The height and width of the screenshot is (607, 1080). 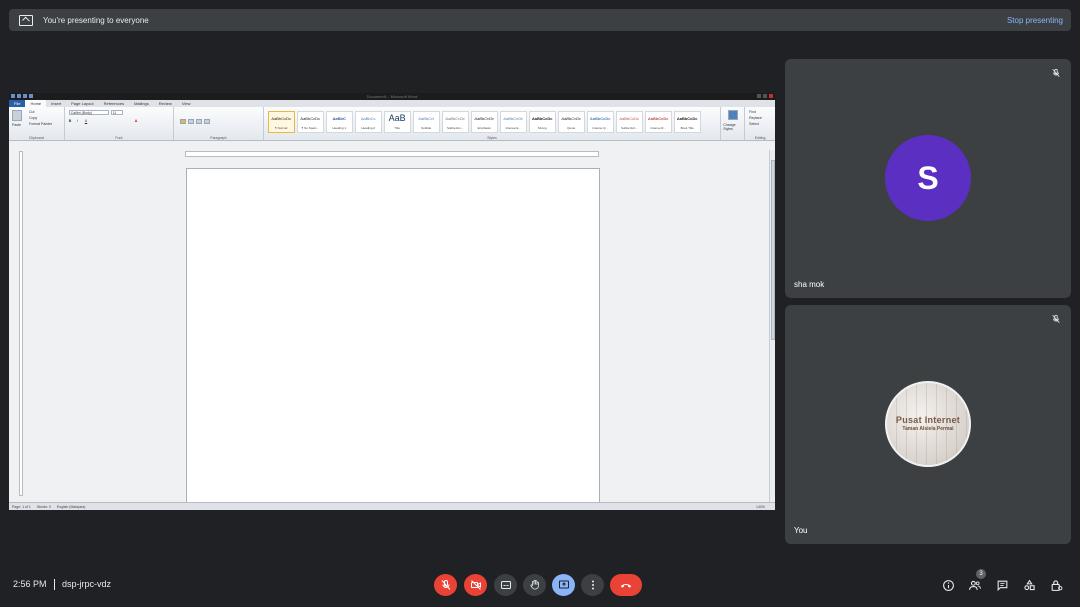 I want to click on horizontal-ruler, so click(x=392, y=154).